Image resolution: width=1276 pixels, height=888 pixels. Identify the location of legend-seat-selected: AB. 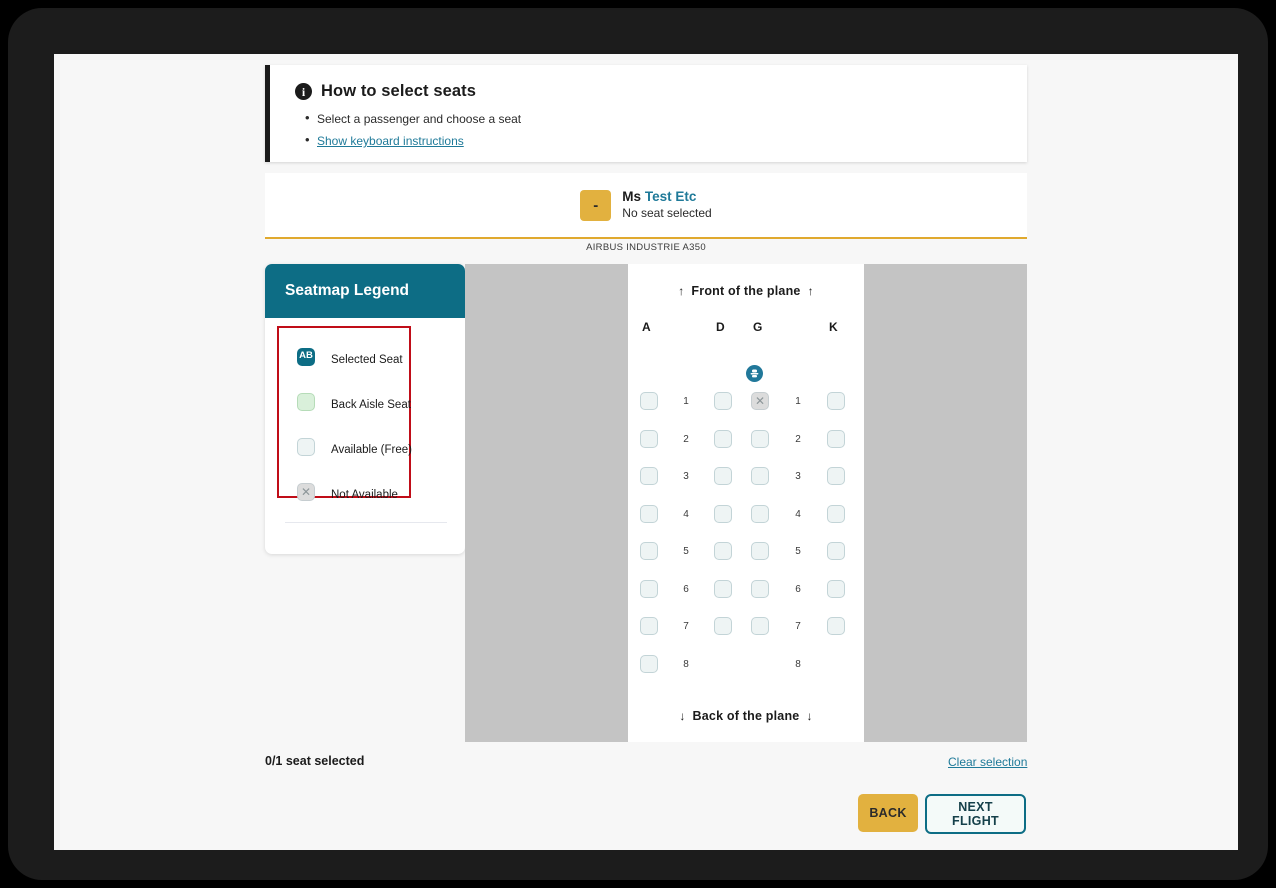
(306, 359).